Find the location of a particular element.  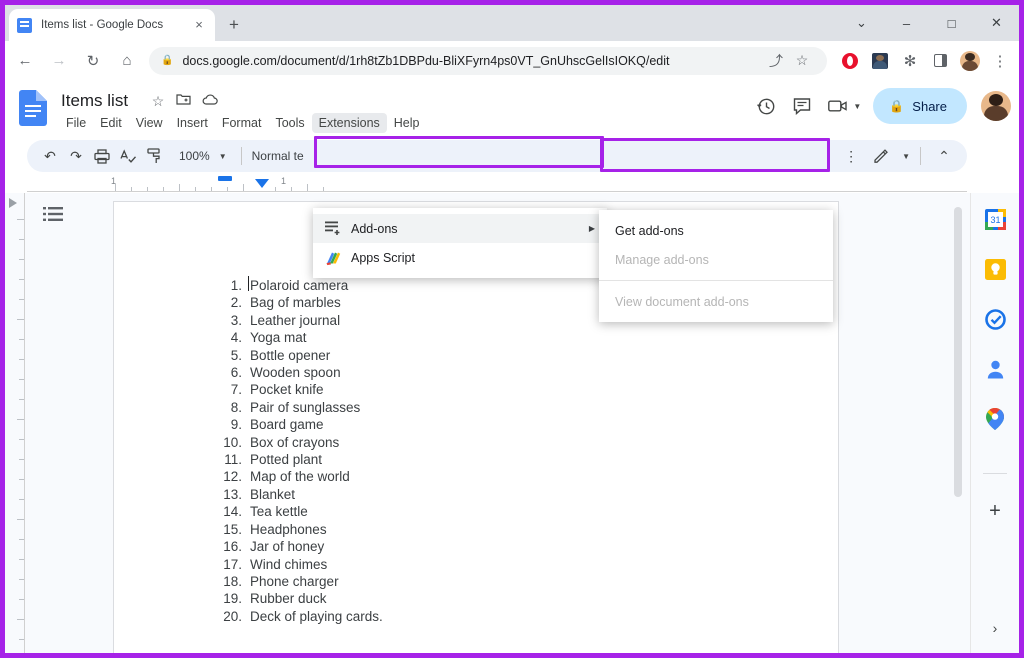

list-item: 20. Deck of playing cards. is located at coordinates (303, 616).